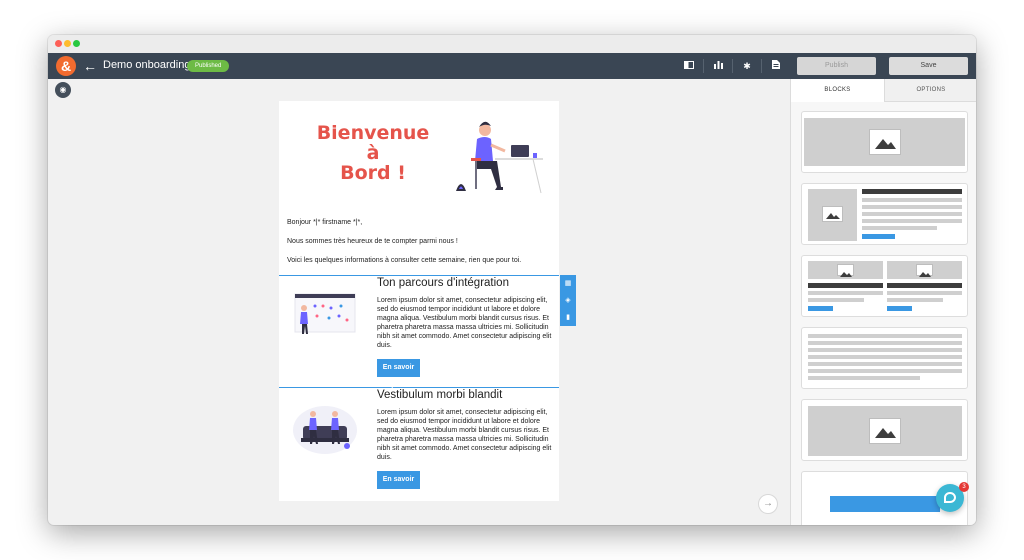  I want to click on tab-blocks: BLOCKS, so click(837, 90).